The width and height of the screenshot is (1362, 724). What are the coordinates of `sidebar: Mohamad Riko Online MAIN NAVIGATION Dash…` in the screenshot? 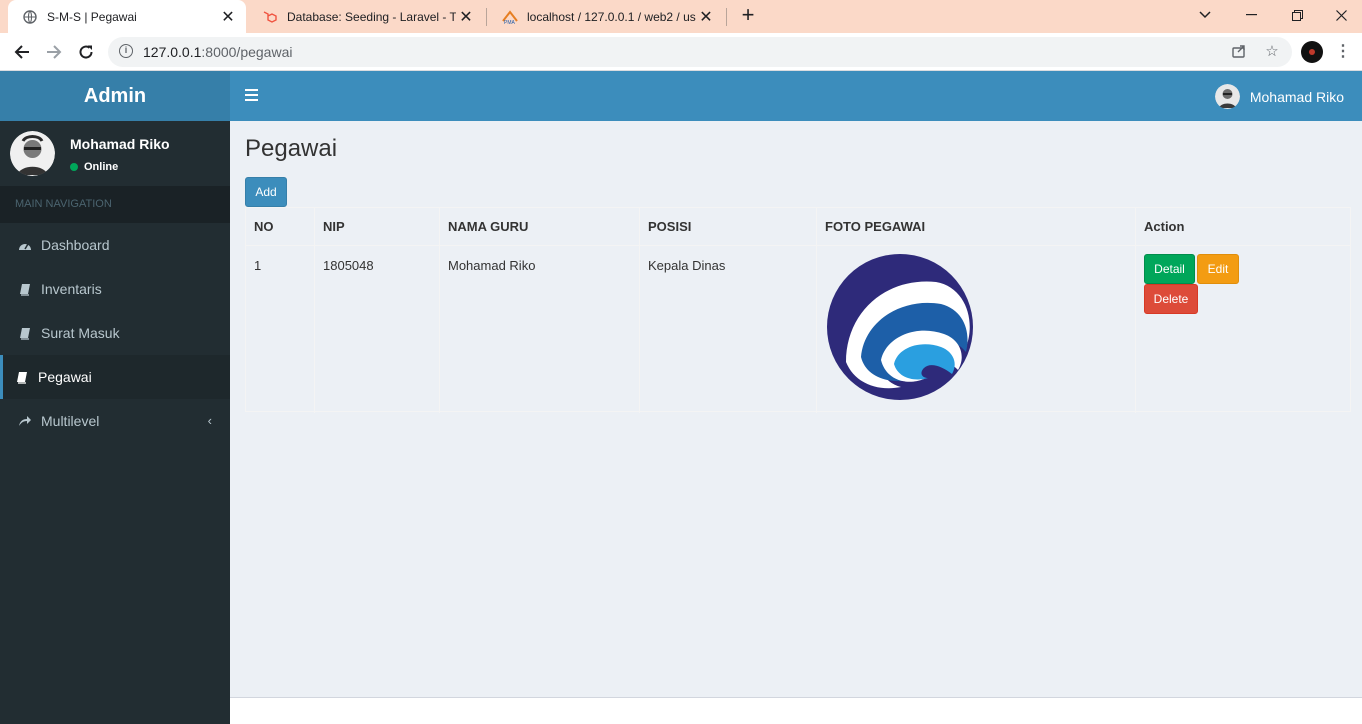 It's located at (115, 422).